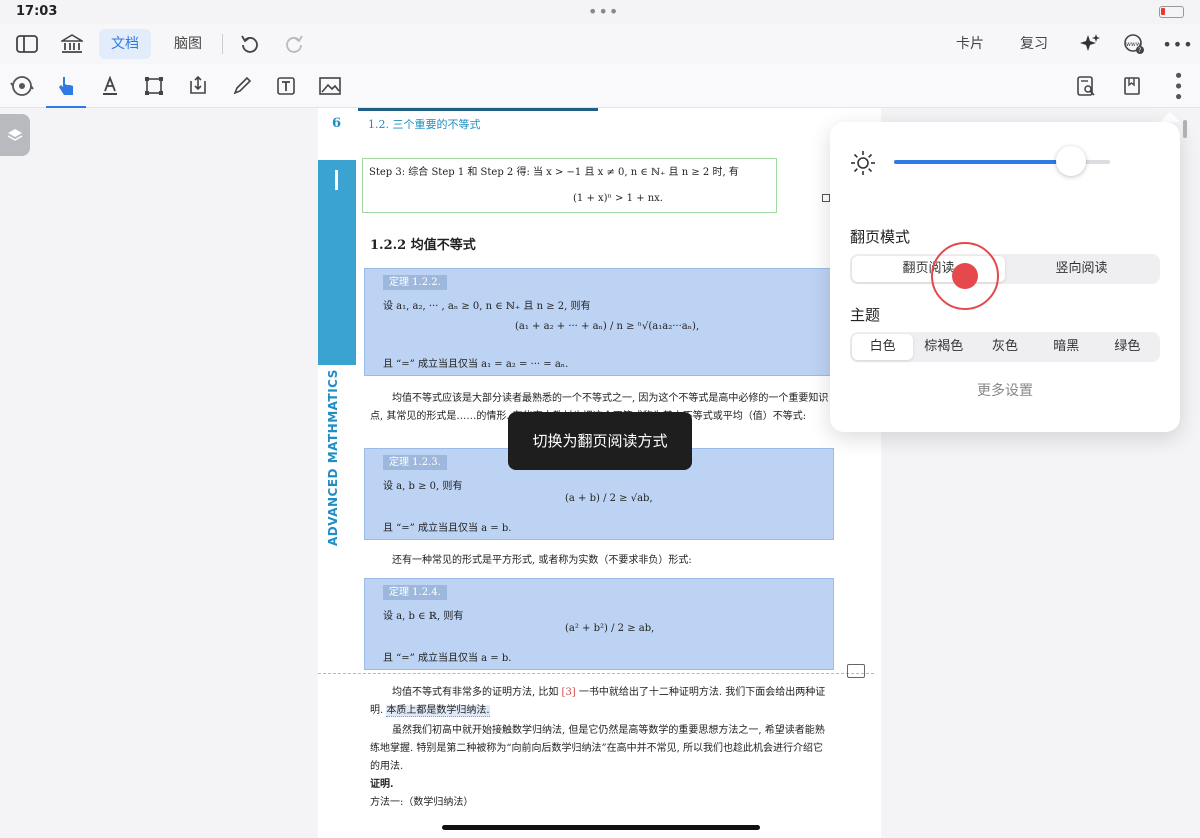 Image resolution: width=1200 pixels, height=838 pixels. Describe the element at coordinates (423, 245) in the screenshot. I see `section-title: 1.2.2 均值不等式` at that location.